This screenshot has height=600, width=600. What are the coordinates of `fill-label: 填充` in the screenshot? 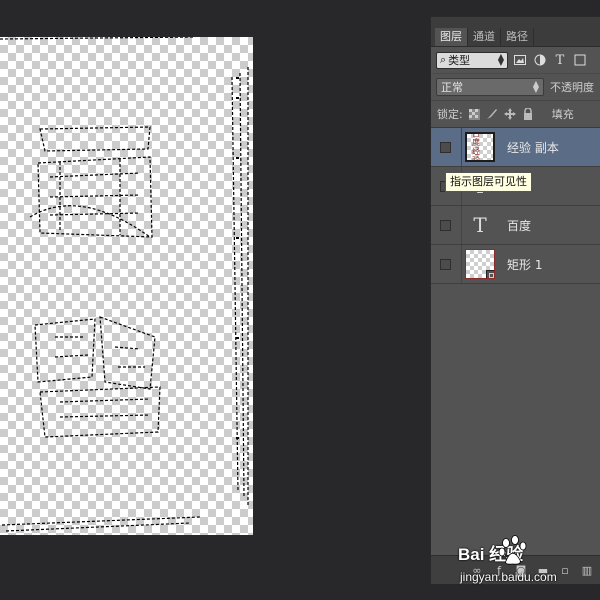 It's located at (562, 114).